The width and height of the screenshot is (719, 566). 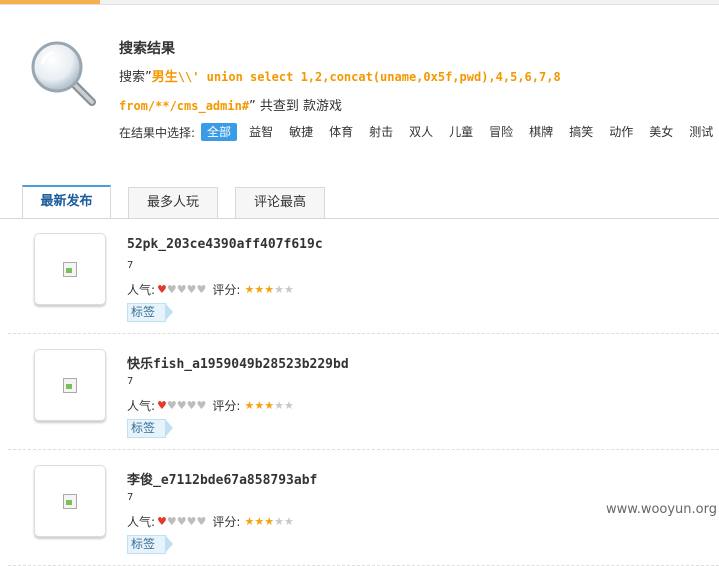 What do you see at coordinates (359, 202) in the screenshot?
I see `sort-tabs: 最新发布 最多人玩 评论最高` at bounding box center [359, 202].